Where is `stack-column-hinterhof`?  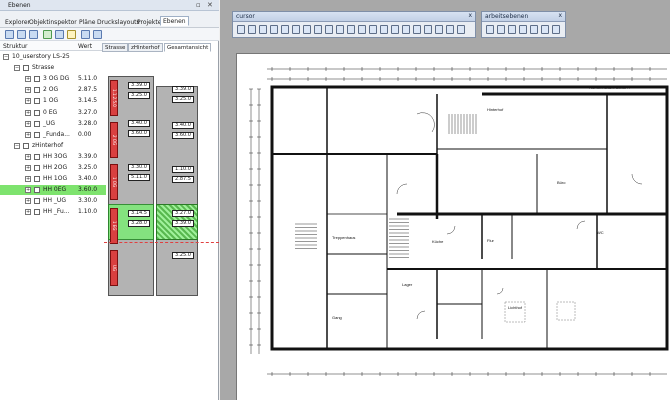
stack-column-hinterhof is located at coordinates (177, 191).